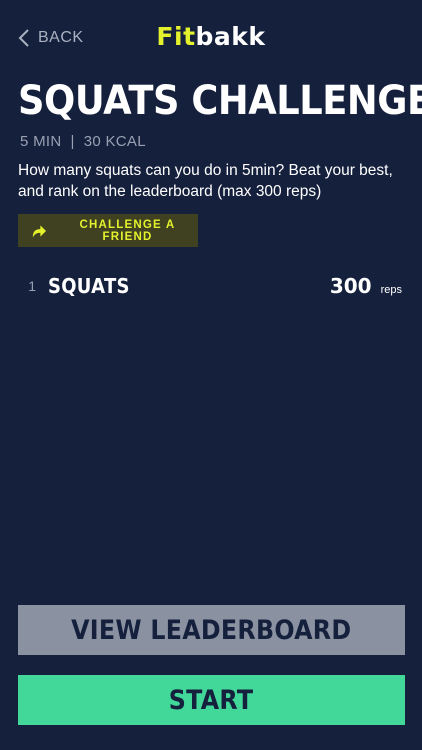  What do you see at coordinates (230, 36) in the screenshot?
I see `logo-bakk: bakk` at bounding box center [230, 36].